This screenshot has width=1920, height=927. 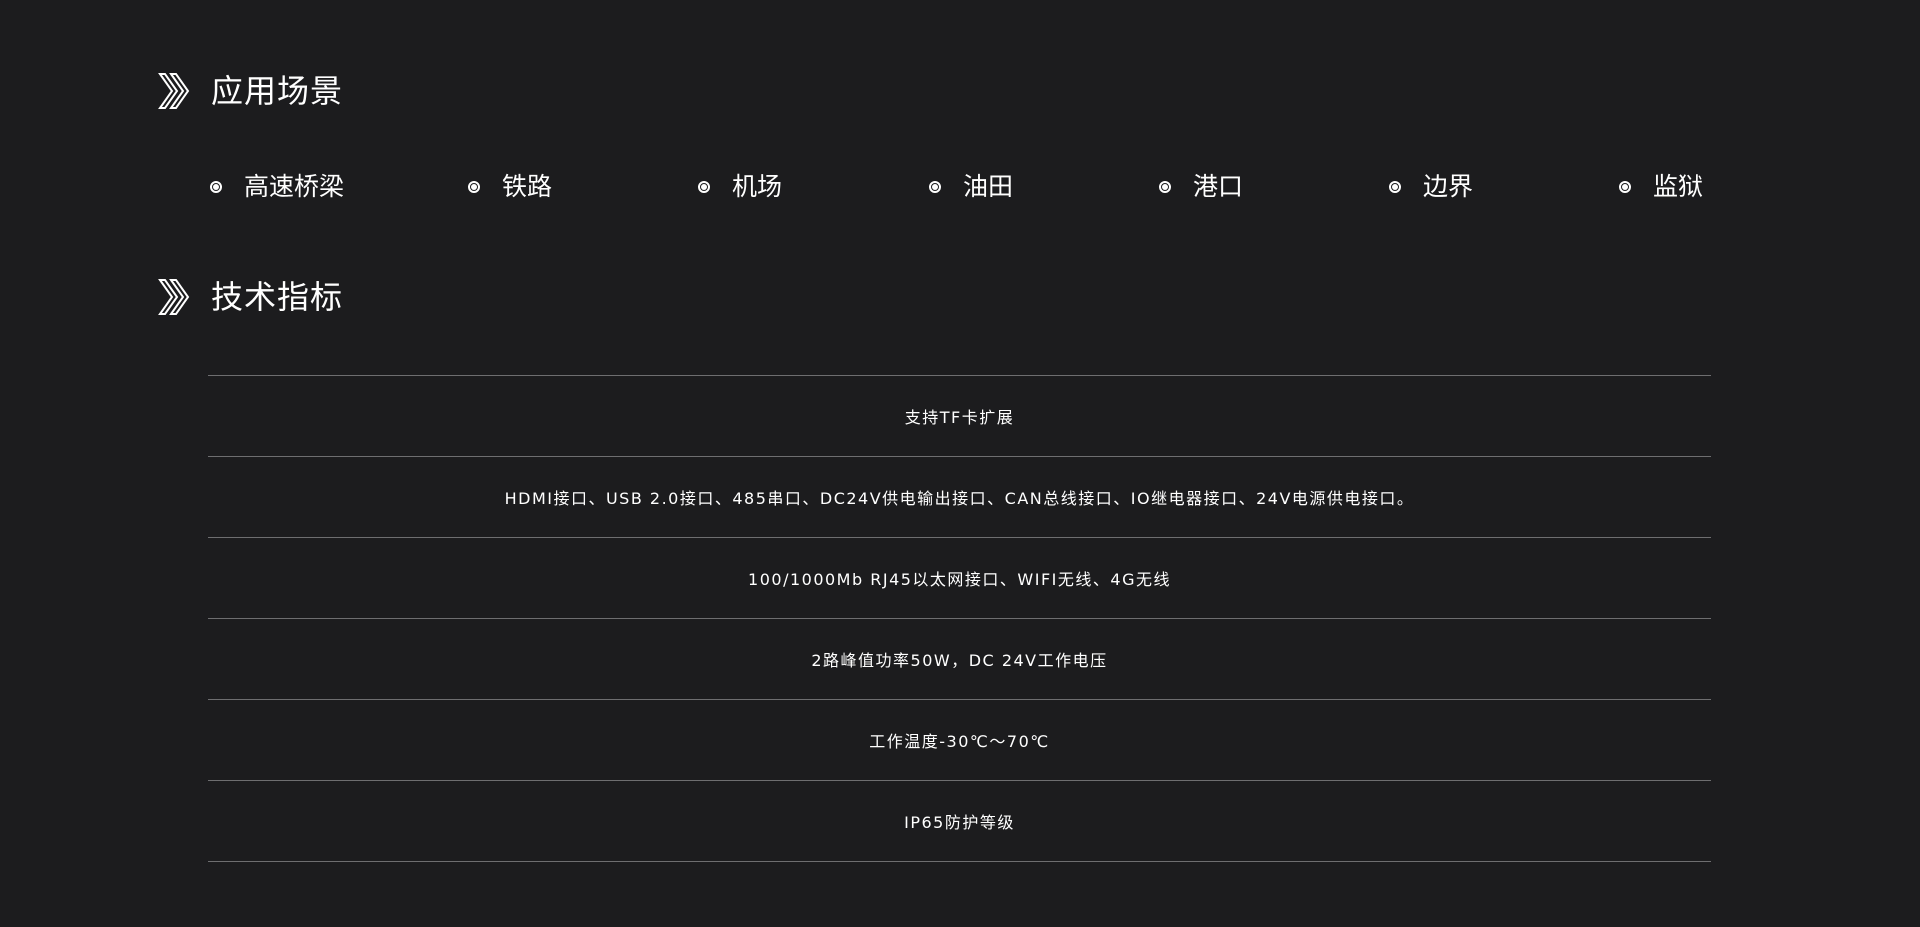 I want to click on section-title-specs: 技术指标, so click(x=277, y=297).